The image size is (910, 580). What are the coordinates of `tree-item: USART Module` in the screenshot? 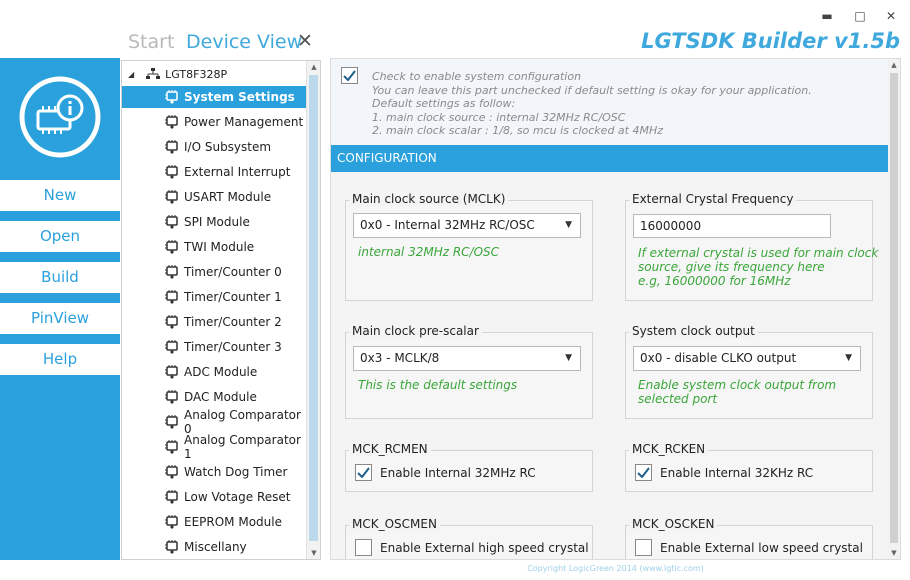 It's located at (214, 197).